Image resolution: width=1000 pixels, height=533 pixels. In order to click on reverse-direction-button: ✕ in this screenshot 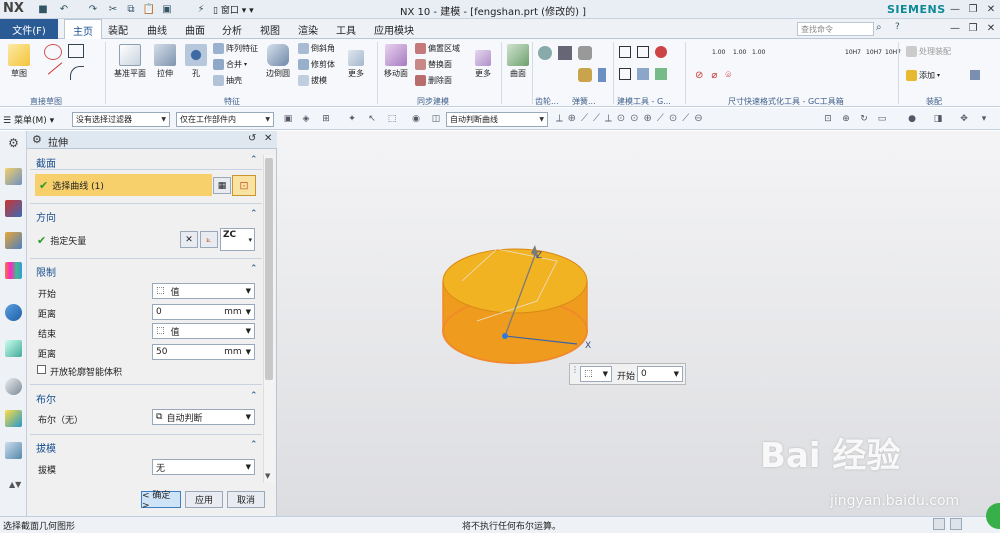, I will do `click(189, 239)`.